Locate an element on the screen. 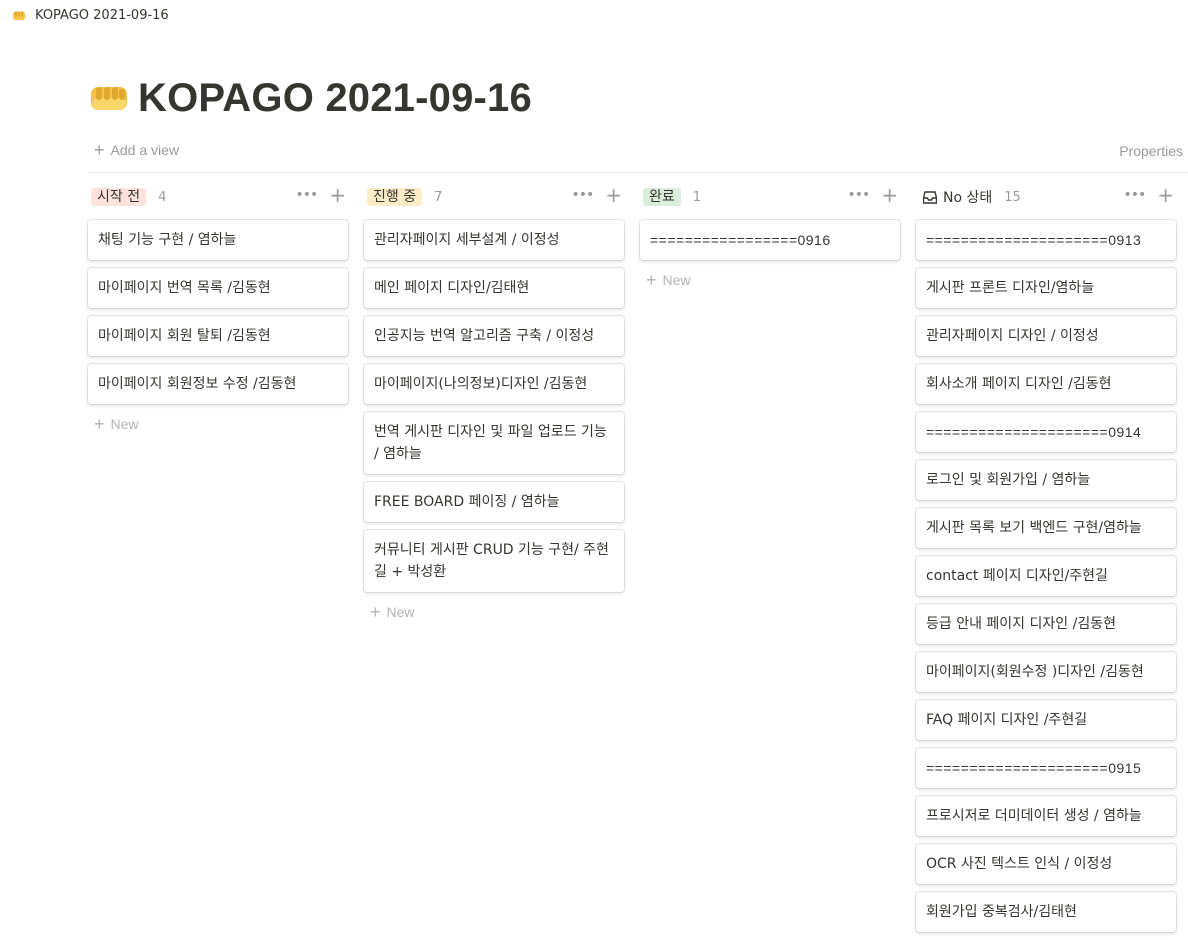 This screenshot has height=940, width=1188. board-card: 등급 안내 페이지 디자인 /김동현 is located at coordinates (1046, 624).